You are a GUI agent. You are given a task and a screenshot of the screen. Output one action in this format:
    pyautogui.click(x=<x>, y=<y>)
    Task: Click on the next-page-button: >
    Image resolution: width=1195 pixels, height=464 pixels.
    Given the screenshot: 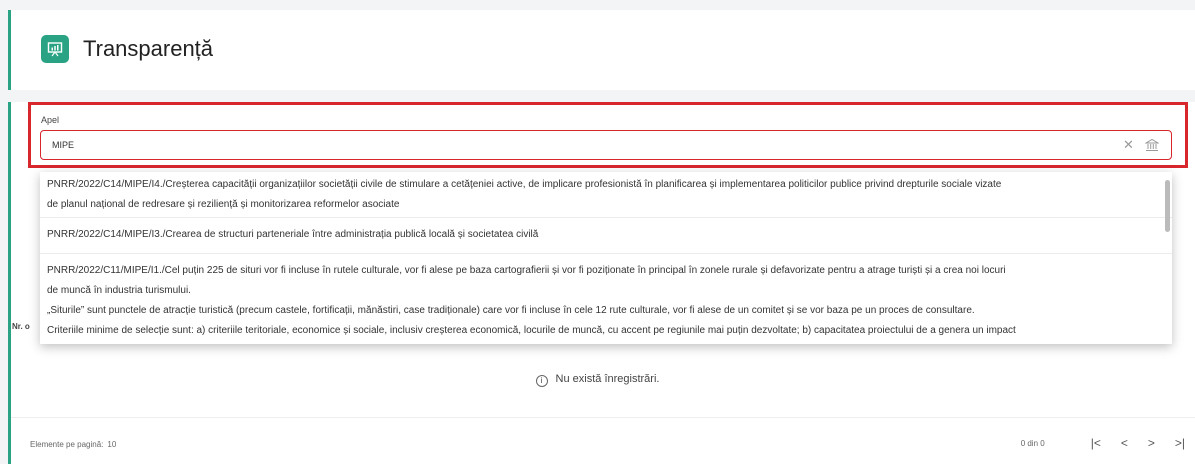 What is the action you would take?
    pyautogui.click(x=1151, y=443)
    